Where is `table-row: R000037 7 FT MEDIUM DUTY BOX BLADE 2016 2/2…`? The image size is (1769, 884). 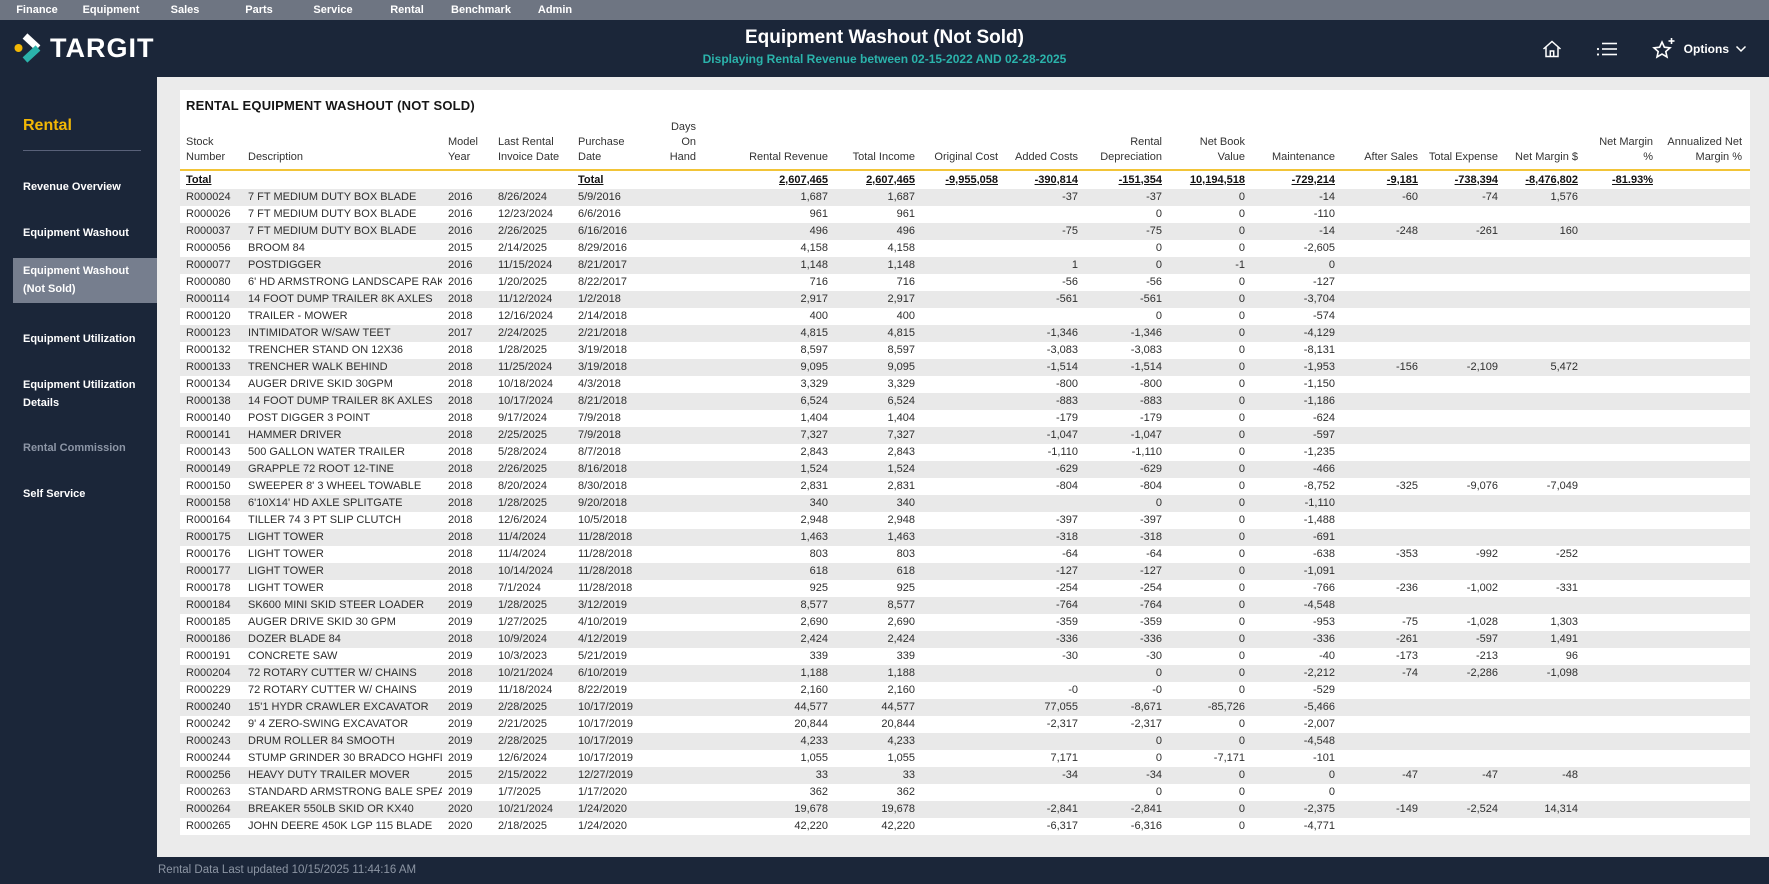
table-row: R000037 7 FT MEDIUM DUTY BOX BLADE 2016 2/2… is located at coordinates (965, 231).